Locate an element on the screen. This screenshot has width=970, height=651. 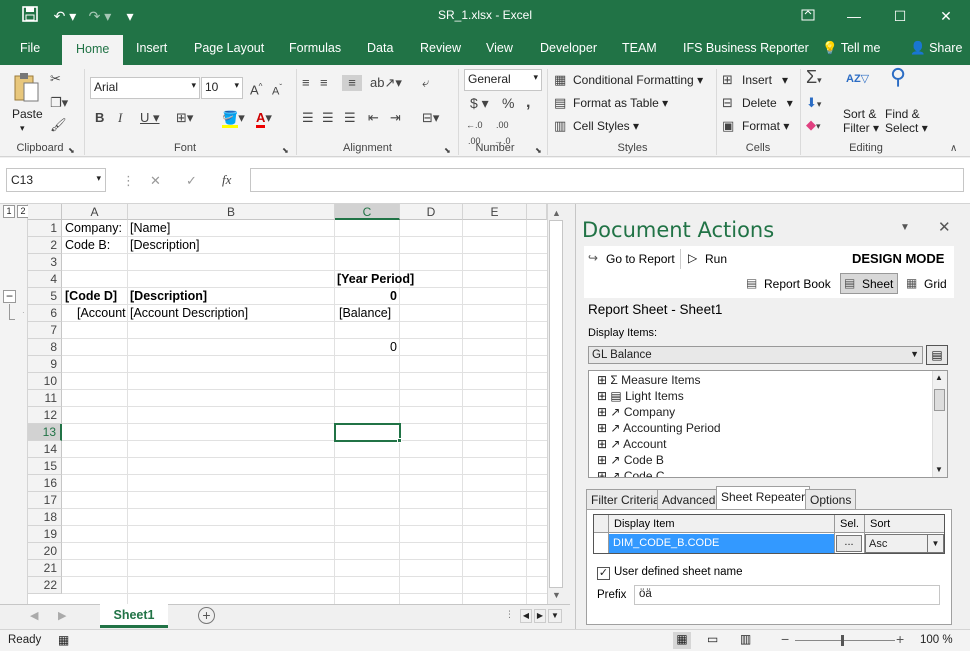
align-middle-icon: ≡ is located at coordinates (324, 83).